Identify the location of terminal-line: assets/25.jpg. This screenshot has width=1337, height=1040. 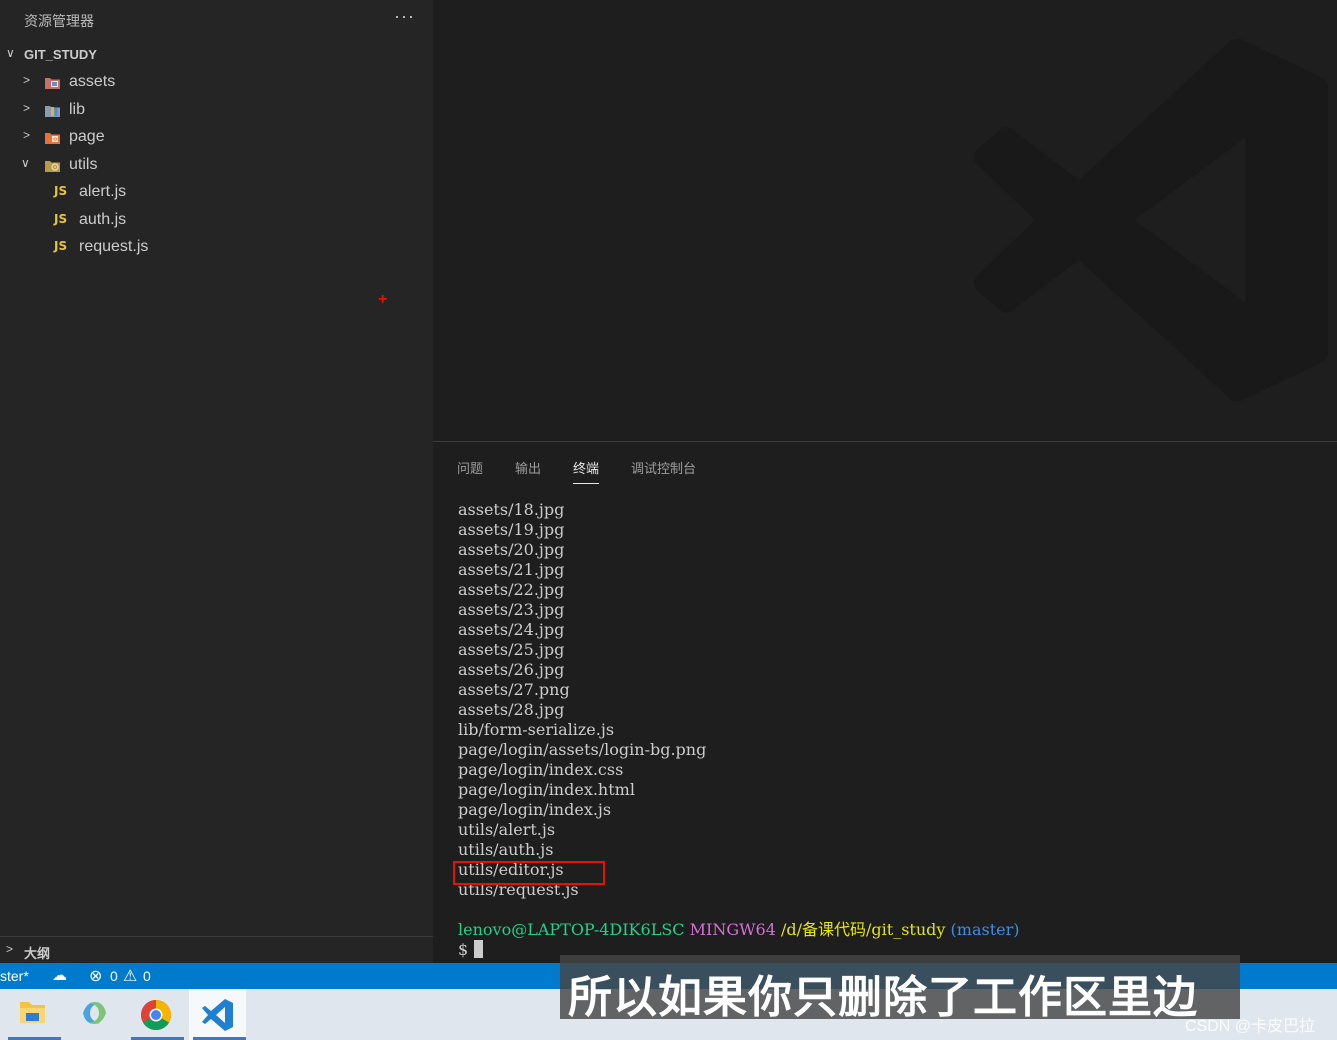
(511, 649).